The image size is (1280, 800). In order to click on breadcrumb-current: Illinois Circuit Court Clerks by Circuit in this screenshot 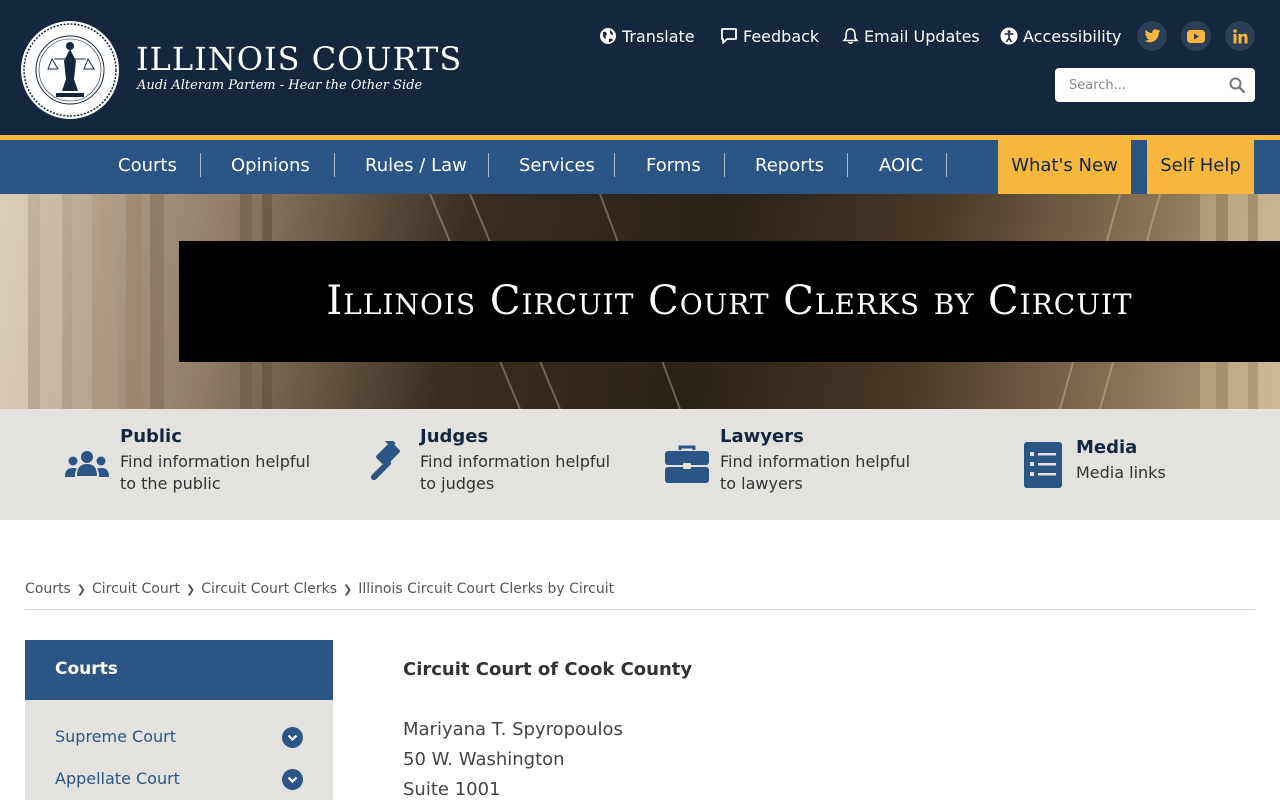, I will do `click(486, 589)`.